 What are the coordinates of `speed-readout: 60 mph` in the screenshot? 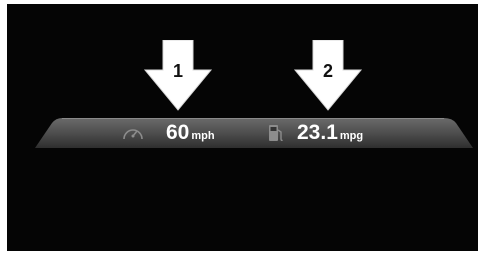 It's located at (190, 134).